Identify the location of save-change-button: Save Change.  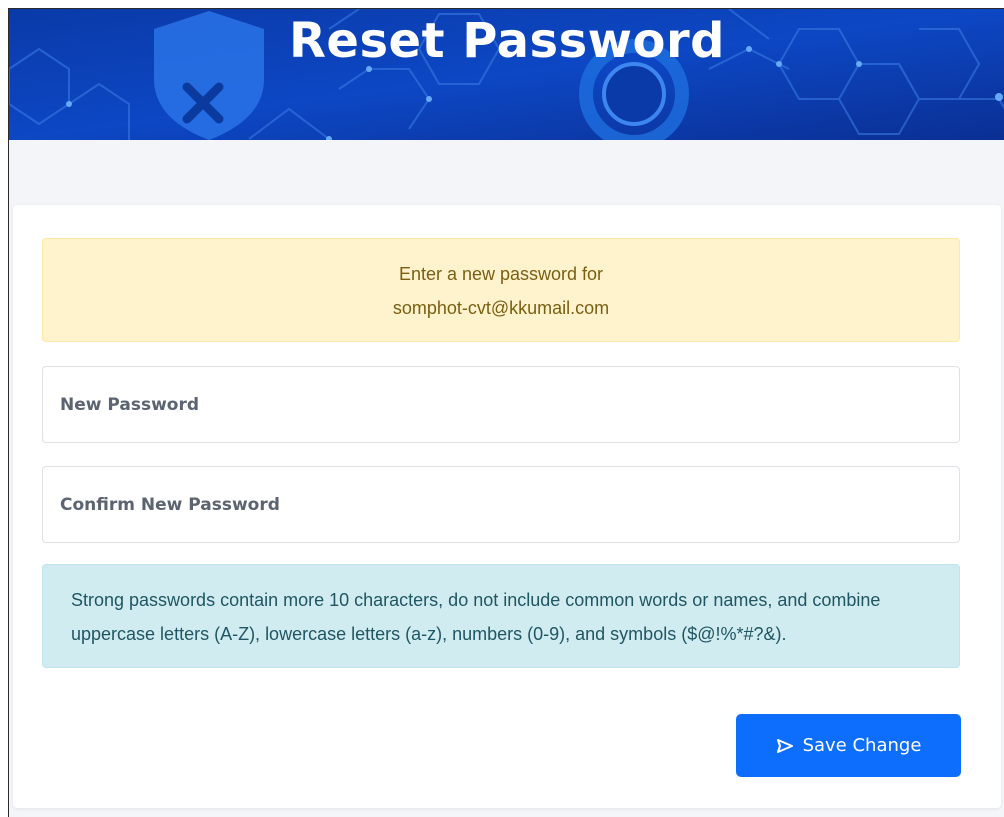
(848, 745).